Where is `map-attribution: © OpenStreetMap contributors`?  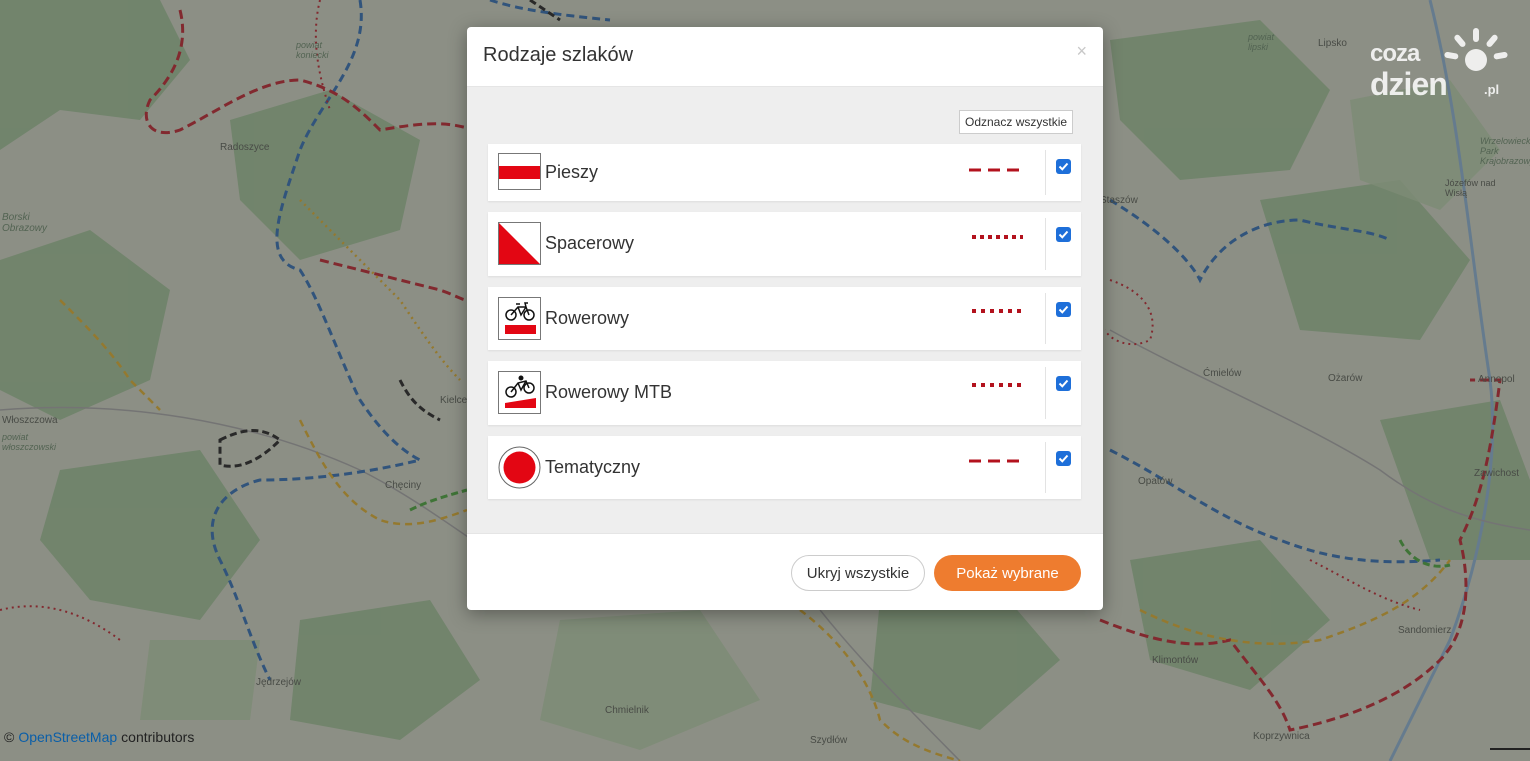
map-attribution: © OpenStreetMap contributors is located at coordinates (100, 737).